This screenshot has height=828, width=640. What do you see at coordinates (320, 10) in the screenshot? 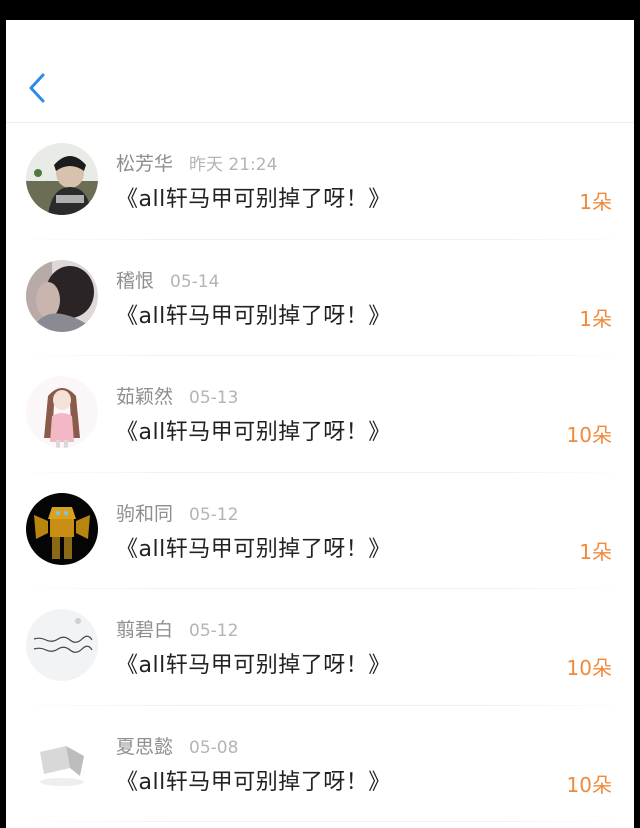
I see `status-bar` at bounding box center [320, 10].